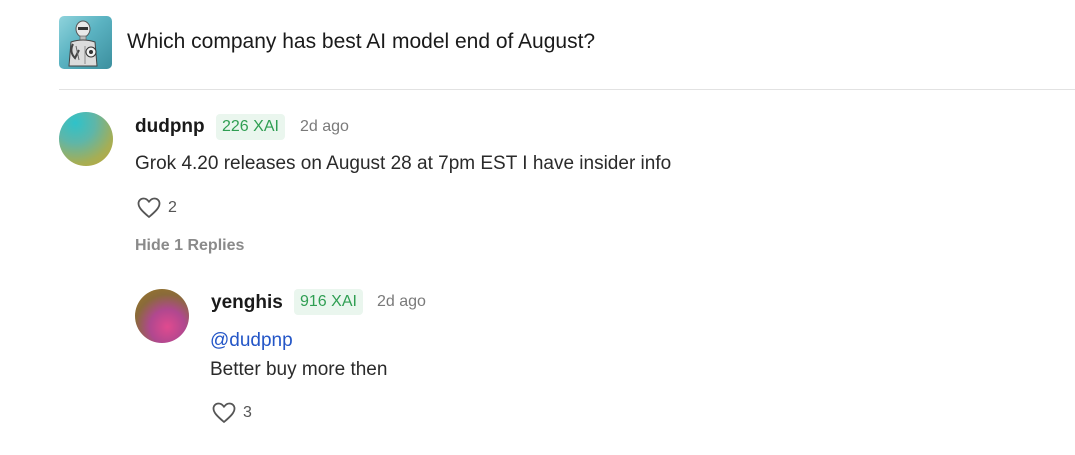 The width and height of the screenshot is (1075, 455). Describe the element at coordinates (567, 89) in the screenshot. I see `divider` at that location.